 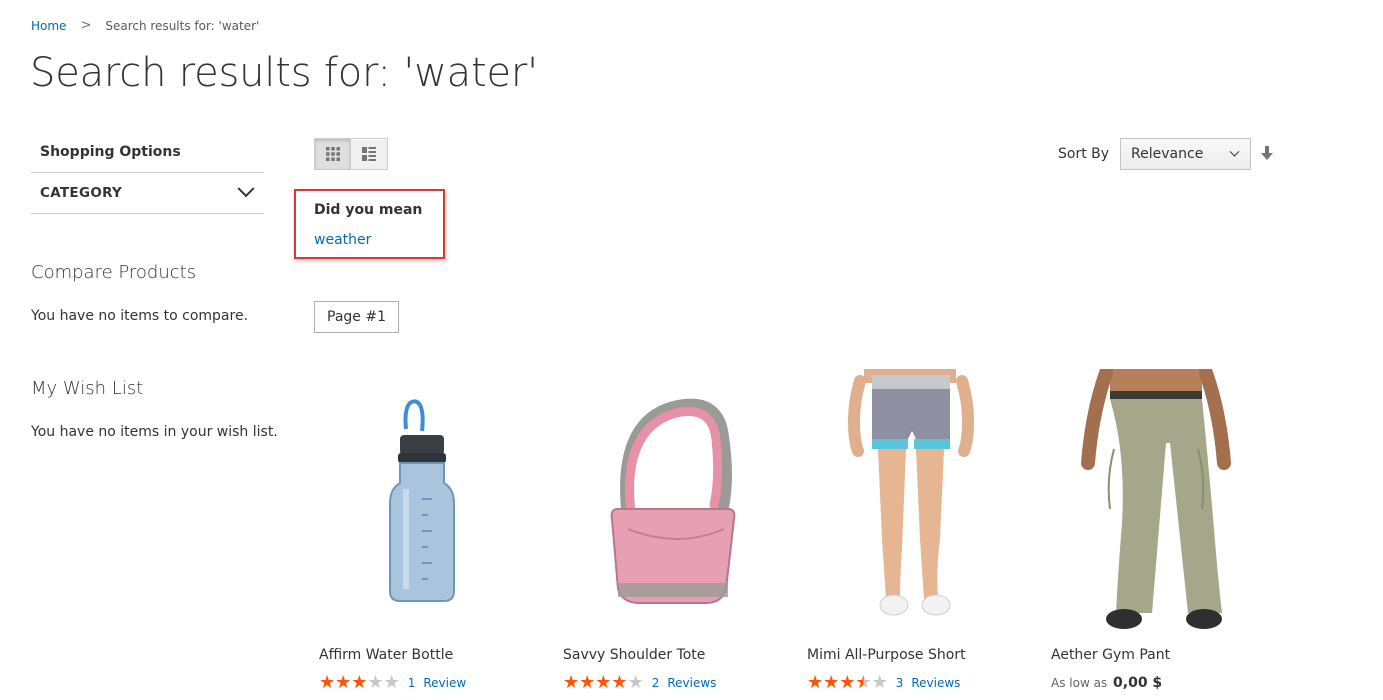 I want to click on wishlist-empty-text: You have no items in your wish list., so click(x=154, y=432).